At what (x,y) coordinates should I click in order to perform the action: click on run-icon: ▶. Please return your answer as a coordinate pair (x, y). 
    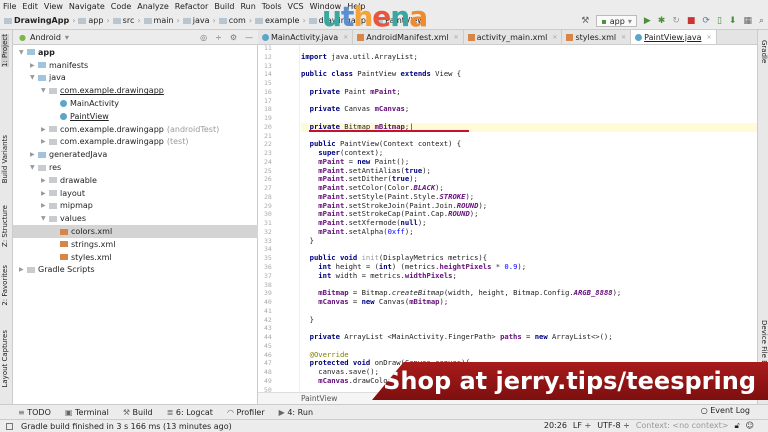
    Looking at the image, I should click on (647, 21).